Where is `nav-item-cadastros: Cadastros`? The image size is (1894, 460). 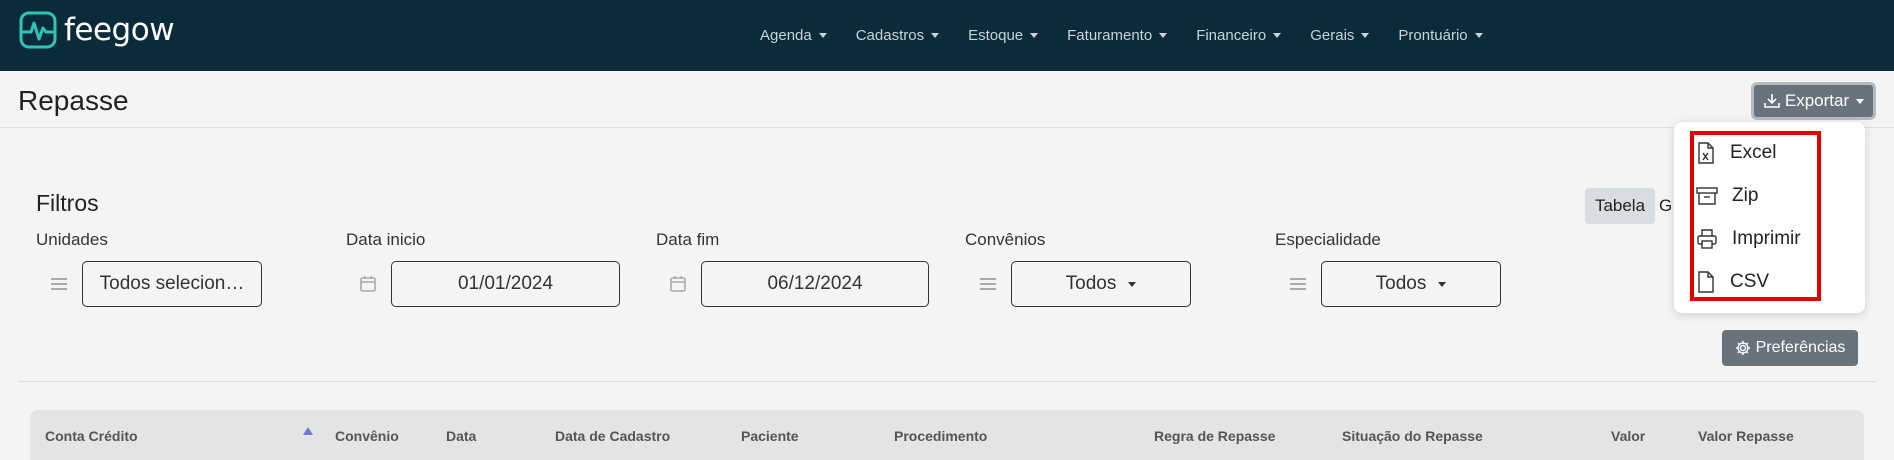 nav-item-cadastros: Cadastros is located at coordinates (897, 35).